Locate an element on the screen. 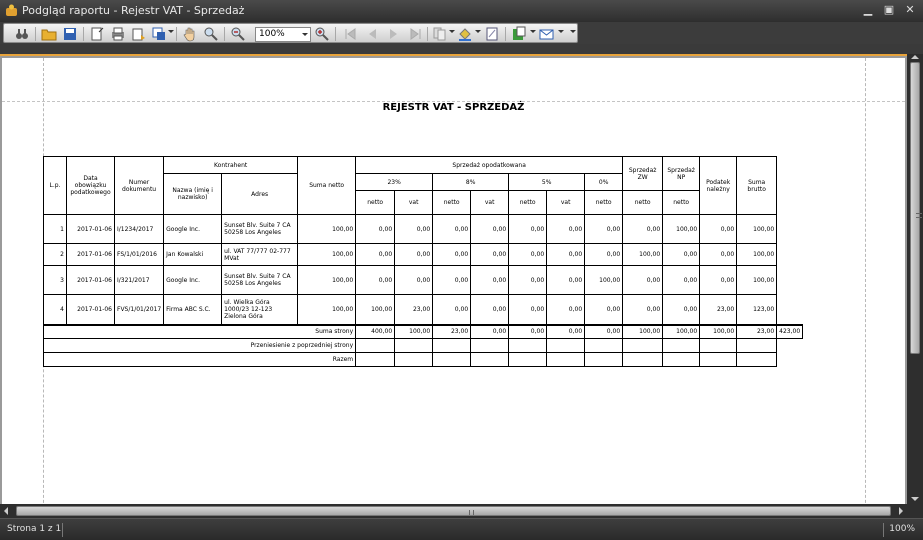  scroll-right-icon is located at coordinates (901, 511).